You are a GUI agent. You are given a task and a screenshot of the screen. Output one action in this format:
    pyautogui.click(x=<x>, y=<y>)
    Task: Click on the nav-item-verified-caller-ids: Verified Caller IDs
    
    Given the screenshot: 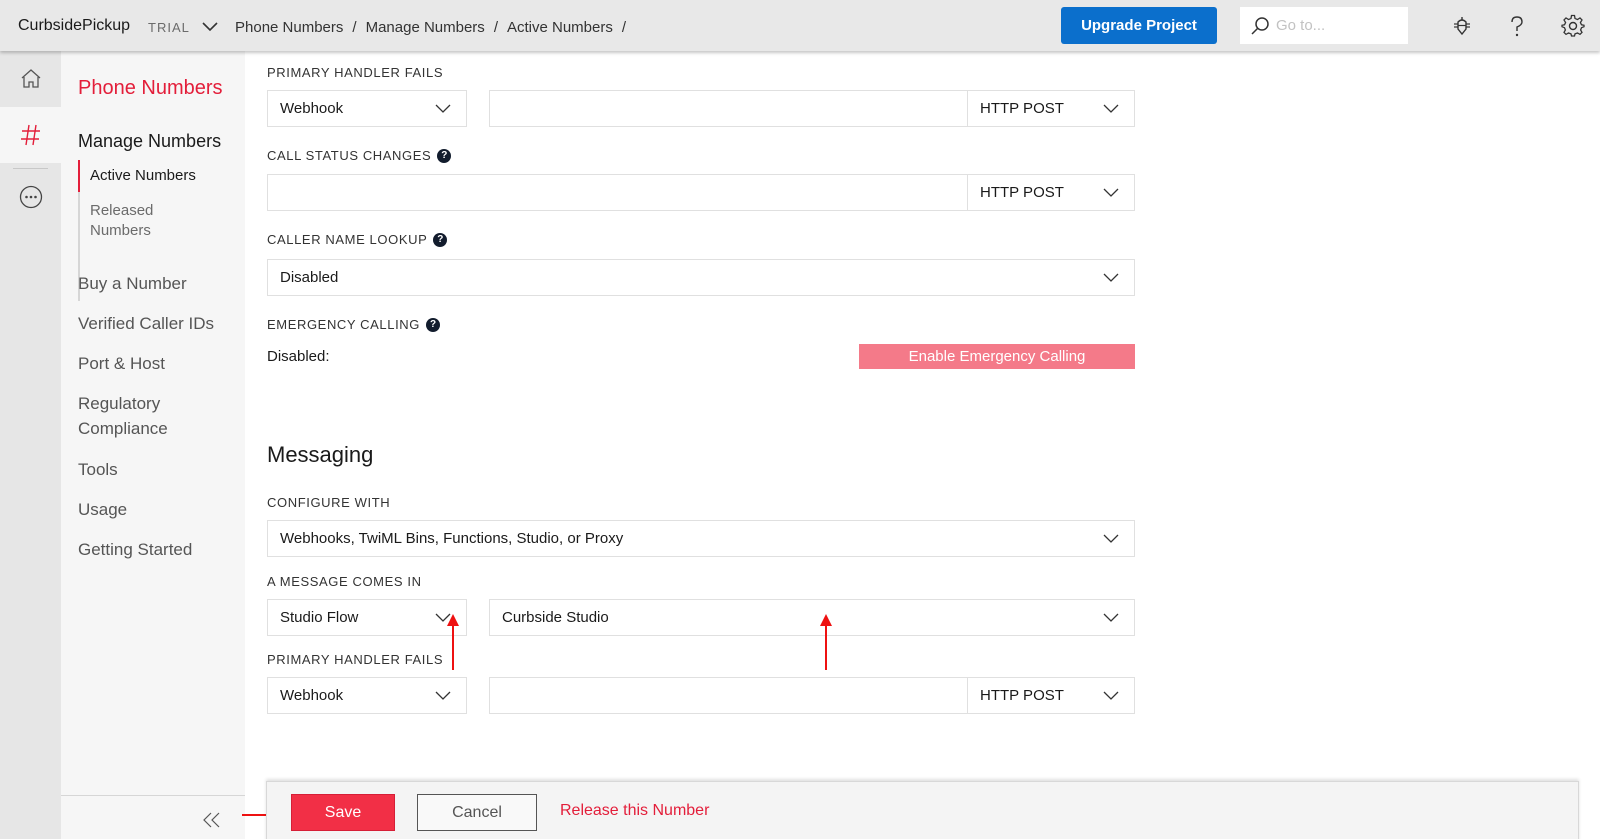 What is the action you would take?
    pyautogui.click(x=158, y=323)
    